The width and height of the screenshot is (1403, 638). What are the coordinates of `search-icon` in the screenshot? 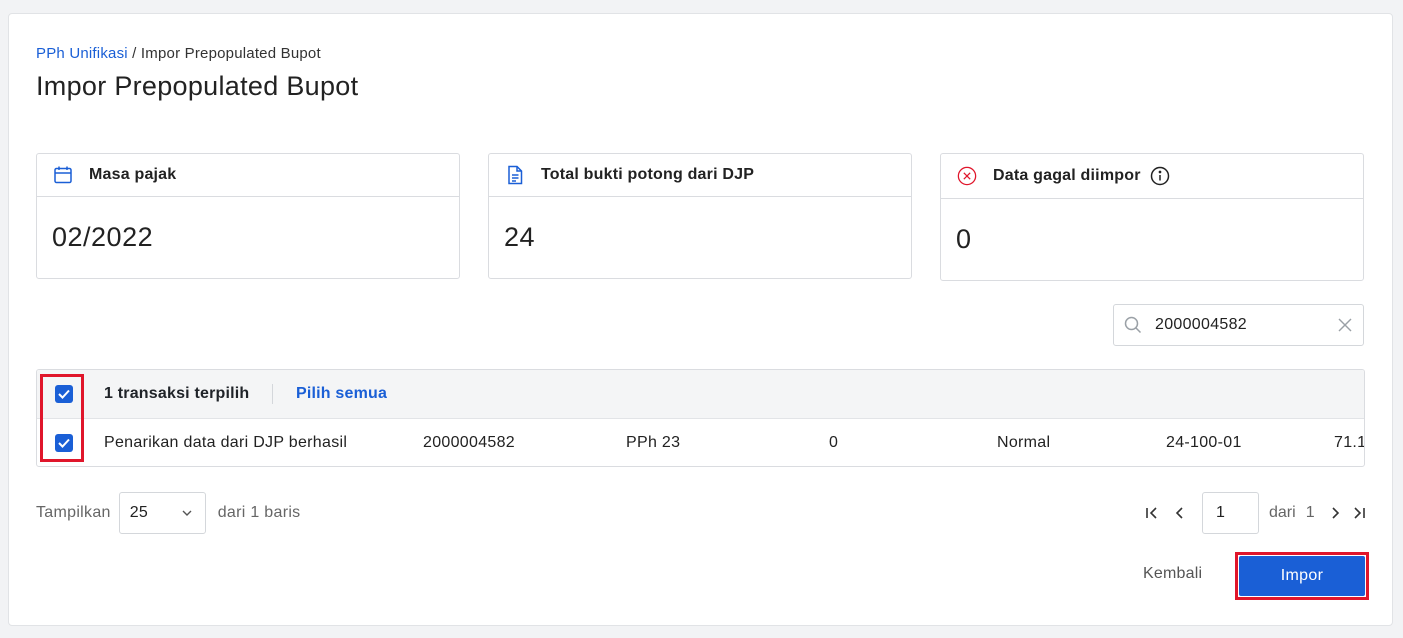 It's located at (1133, 325).